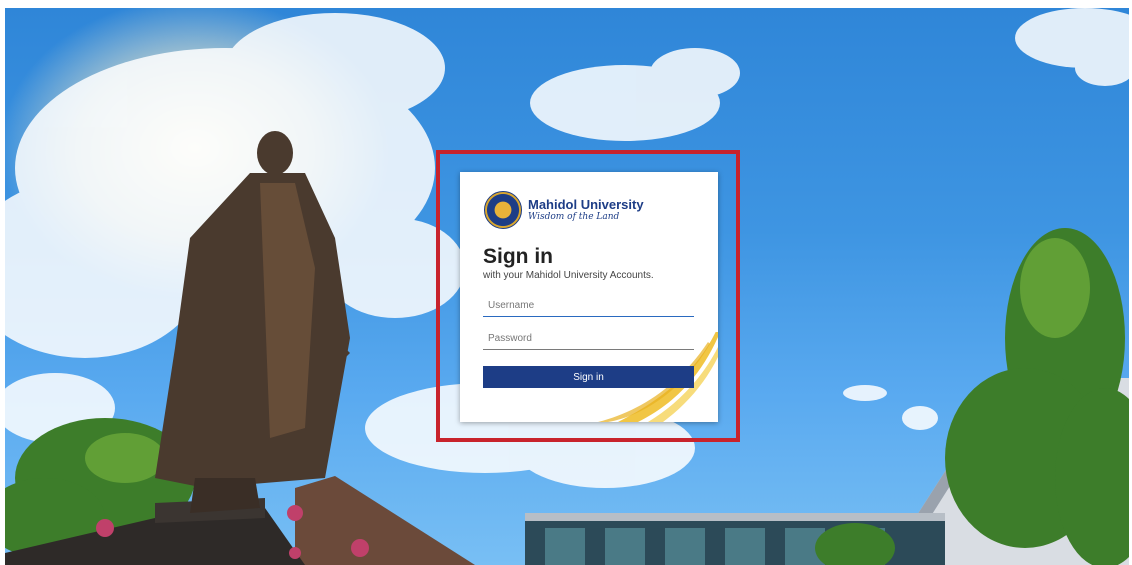  Describe the element at coordinates (518, 256) in the screenshot. I see `page-title: Sign in` at that location.